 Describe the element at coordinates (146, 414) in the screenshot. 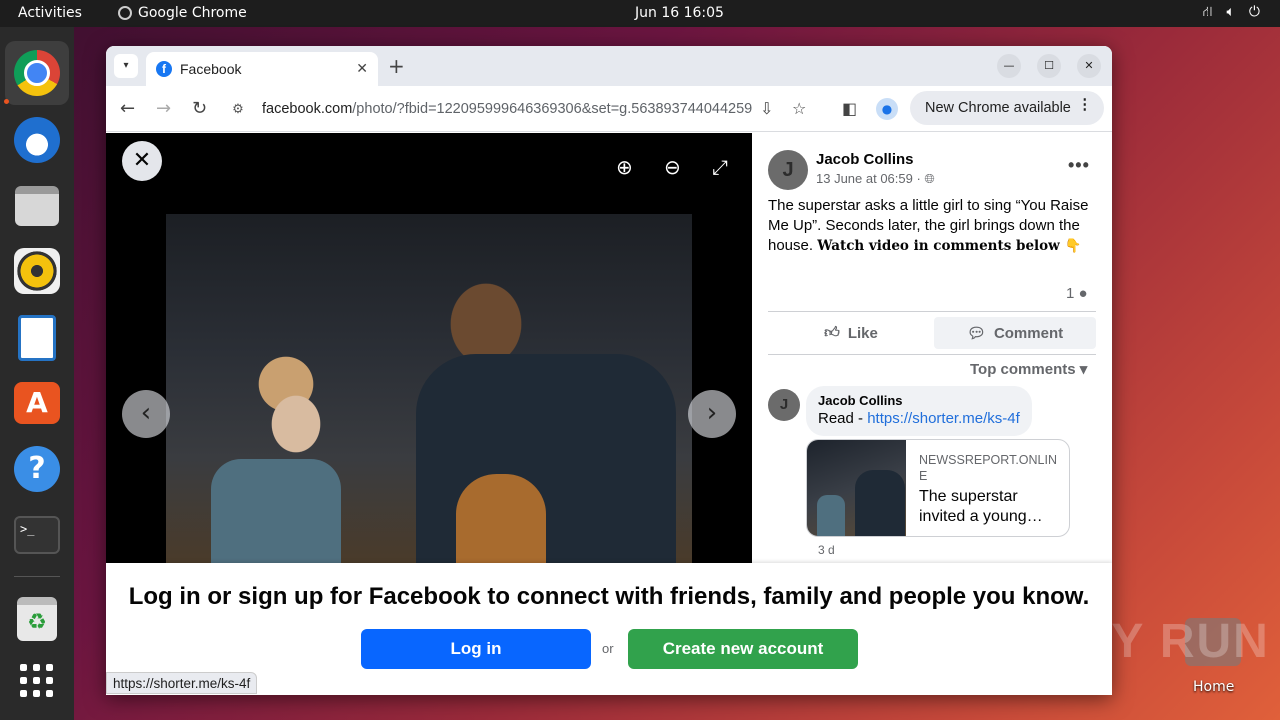

I see `previous-photo-button: ‹` at that location.